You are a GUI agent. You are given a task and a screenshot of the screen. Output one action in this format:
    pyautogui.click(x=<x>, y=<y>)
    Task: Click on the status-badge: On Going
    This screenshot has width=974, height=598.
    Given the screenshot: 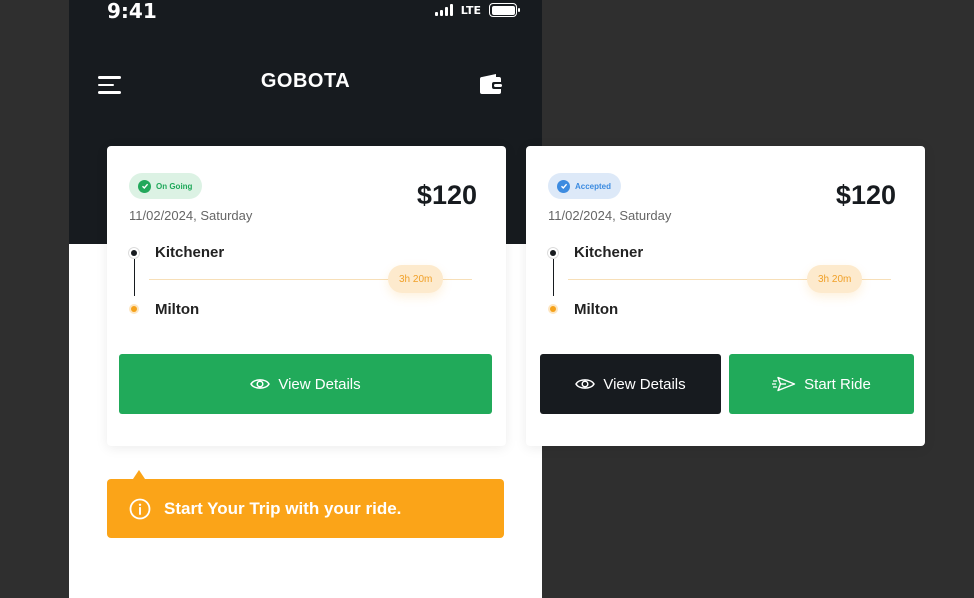 What is the action you would take?
    pyautogui.click(x=166, y=186)
    